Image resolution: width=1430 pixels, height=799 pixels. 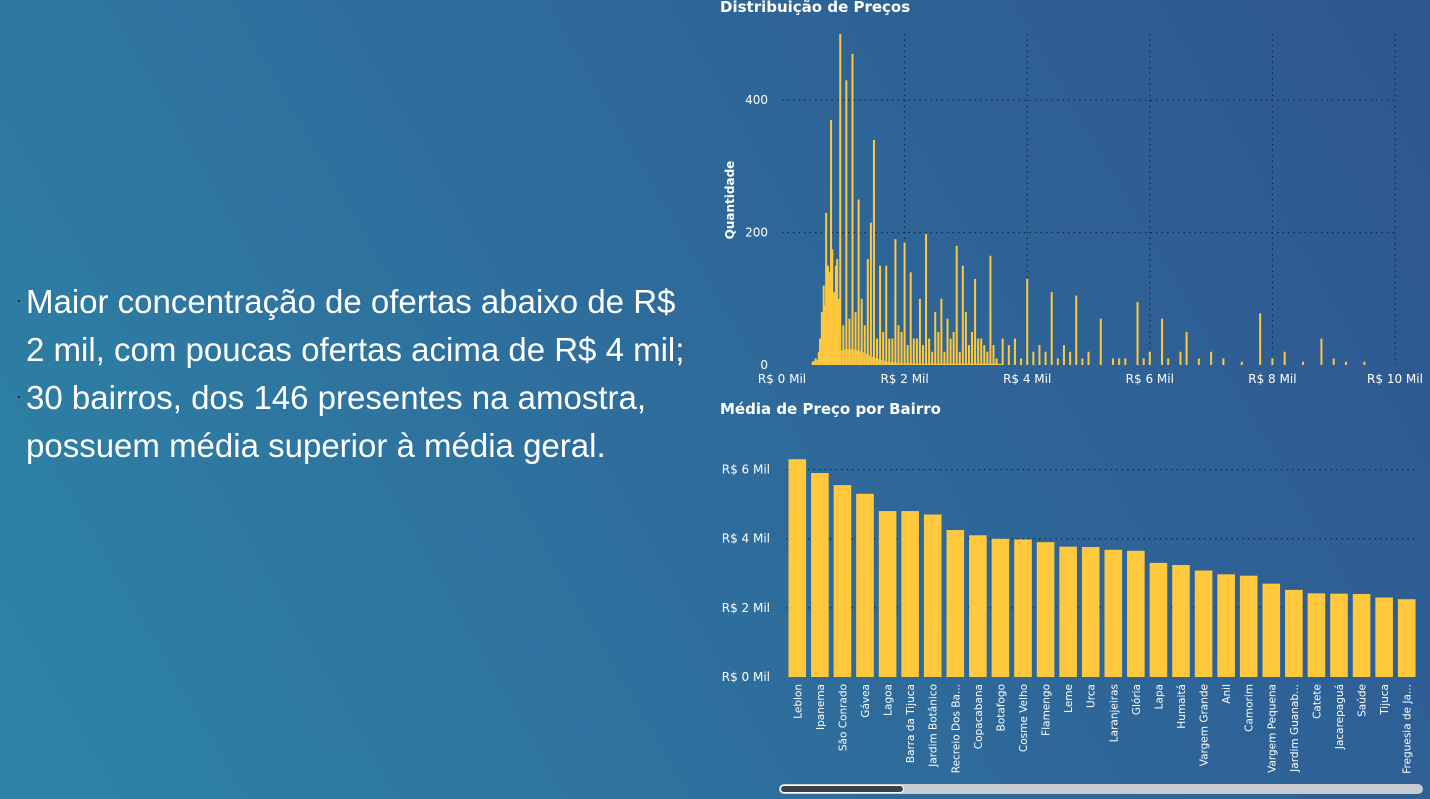 I want to click on neighborhood-label: Tijuca, so click(x=1385, y=700).